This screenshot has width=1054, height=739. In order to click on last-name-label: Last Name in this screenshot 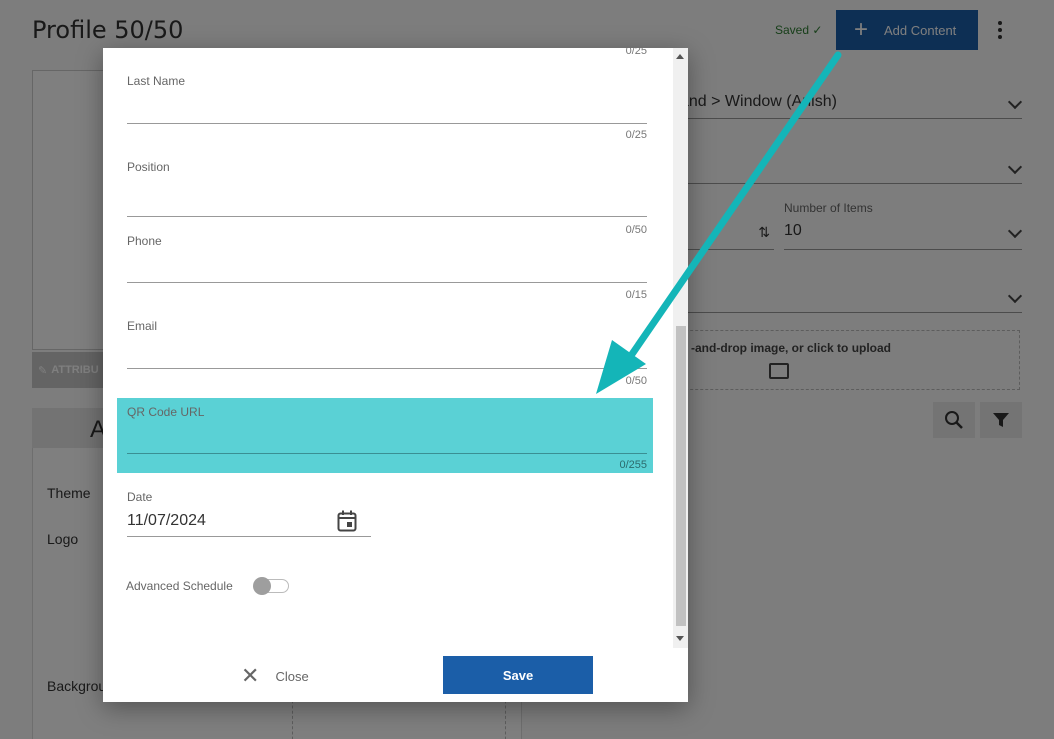, I will do `click(156, 81)`.